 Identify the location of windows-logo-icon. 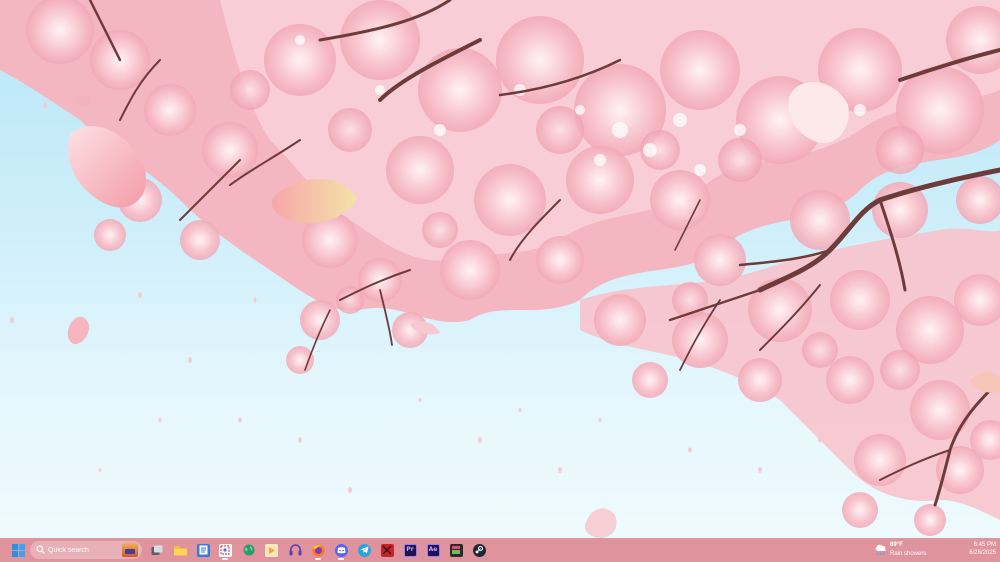
(18, 550).